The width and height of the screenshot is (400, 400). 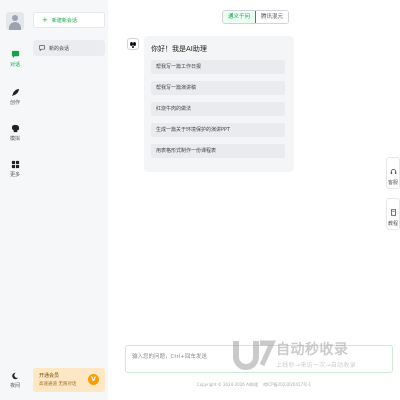 I want to click on head-profile-icon, so click(x=15, y=128).